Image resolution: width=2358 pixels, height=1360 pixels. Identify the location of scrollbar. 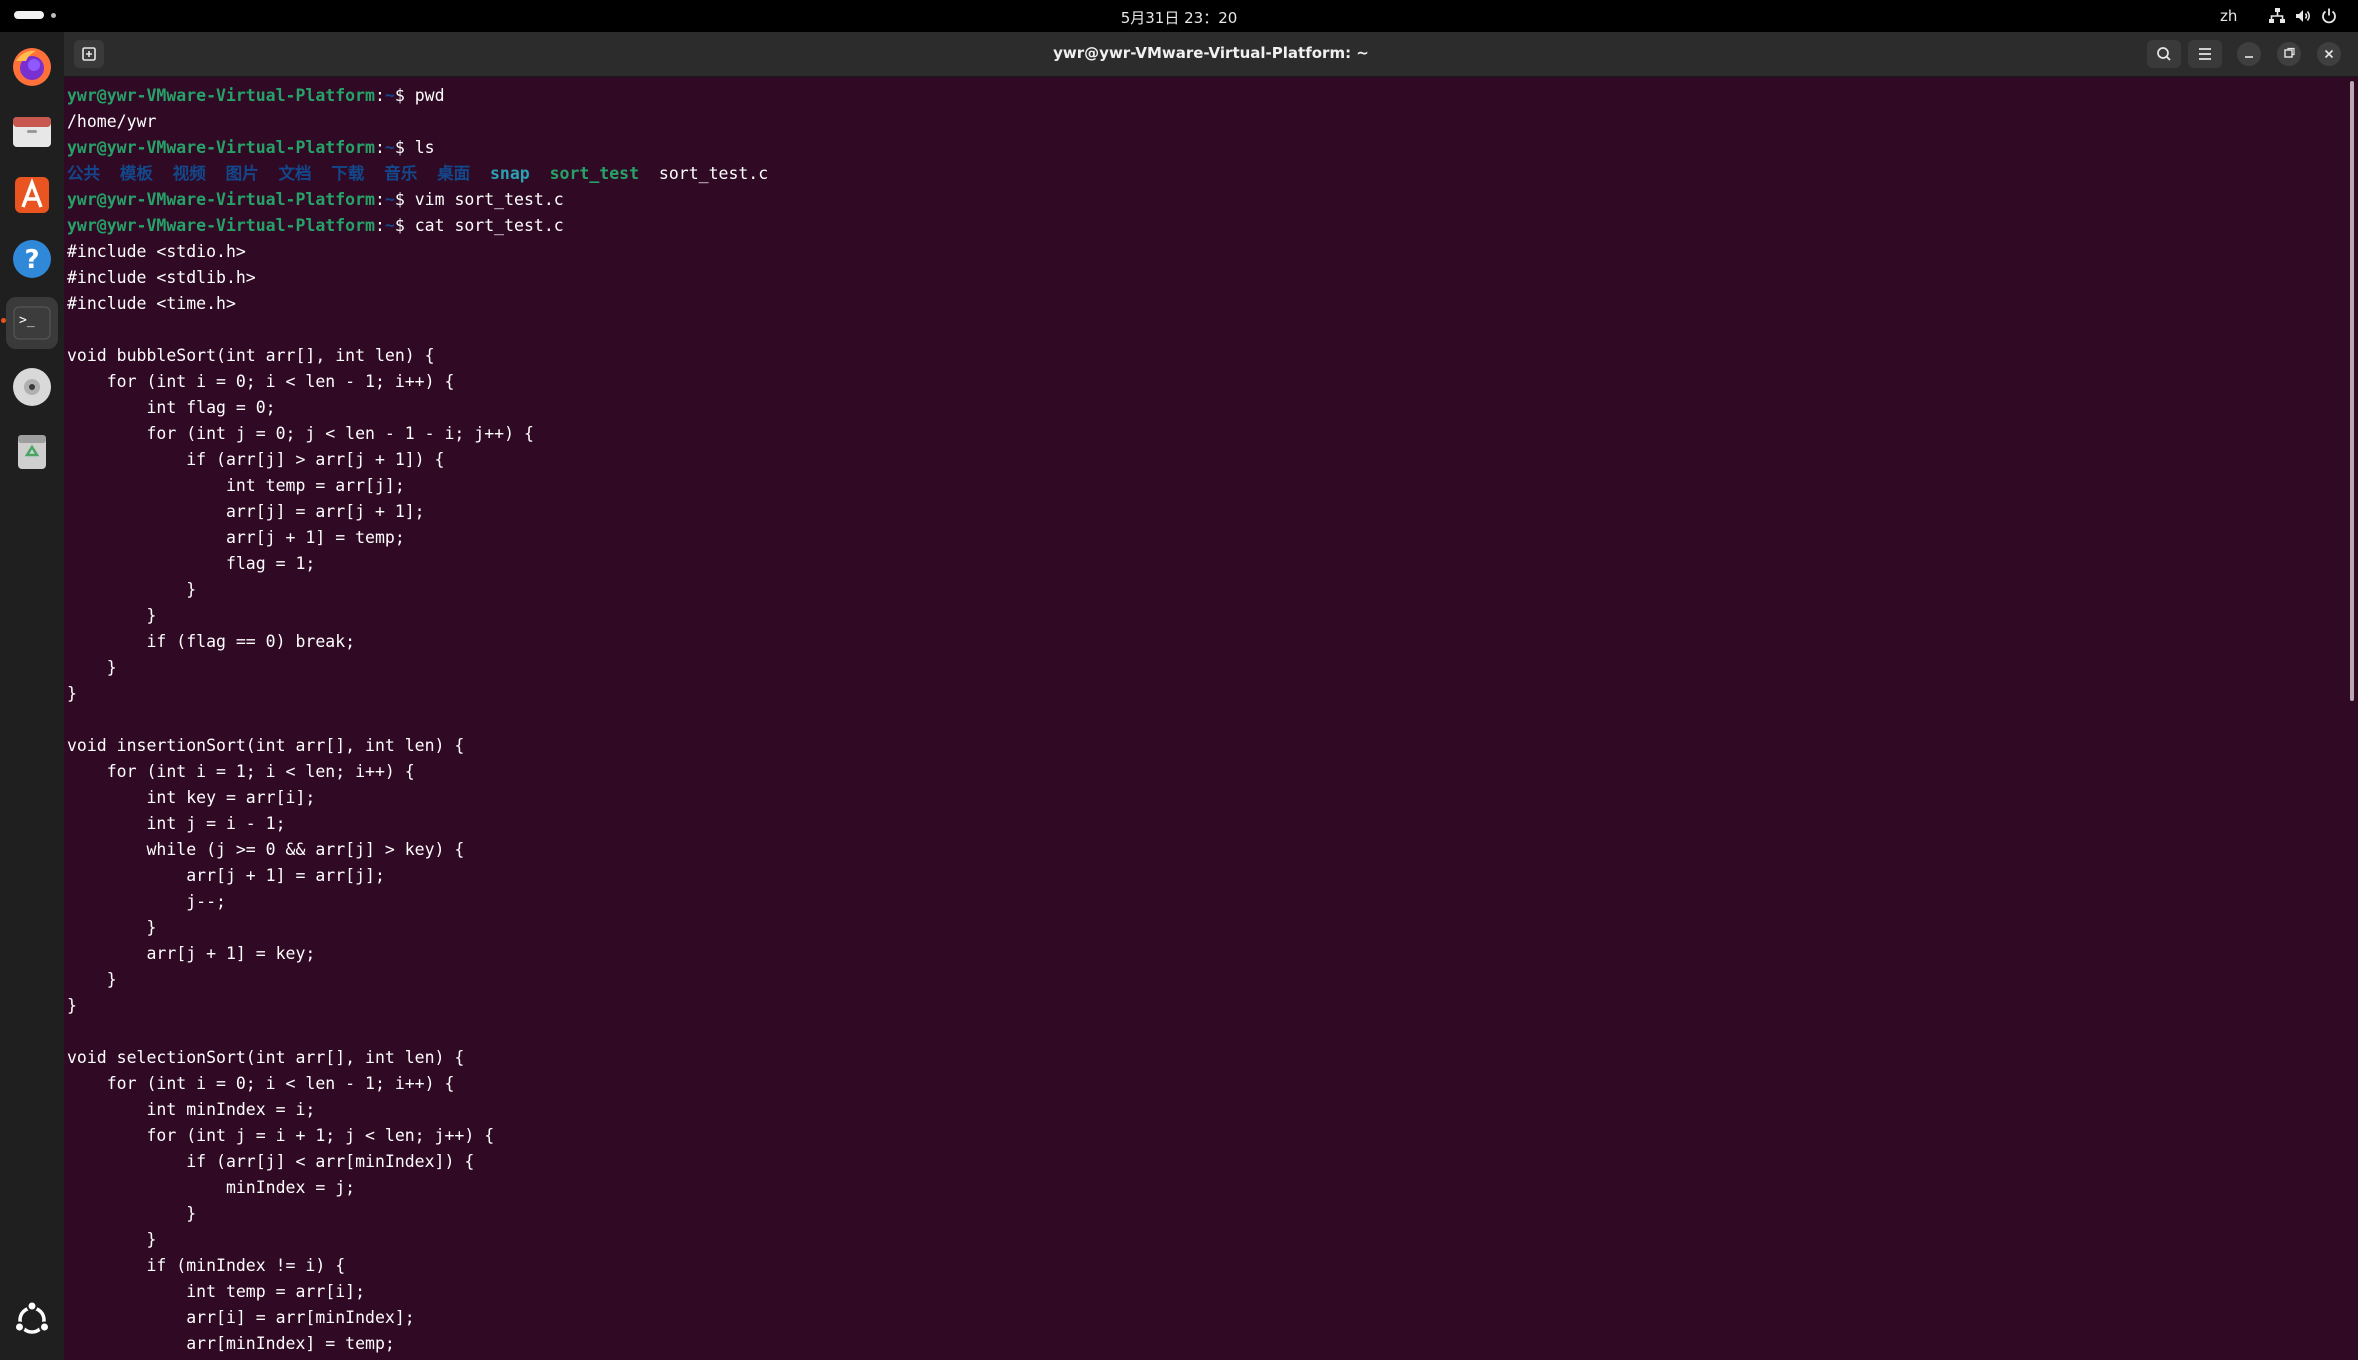
(2352, 718).